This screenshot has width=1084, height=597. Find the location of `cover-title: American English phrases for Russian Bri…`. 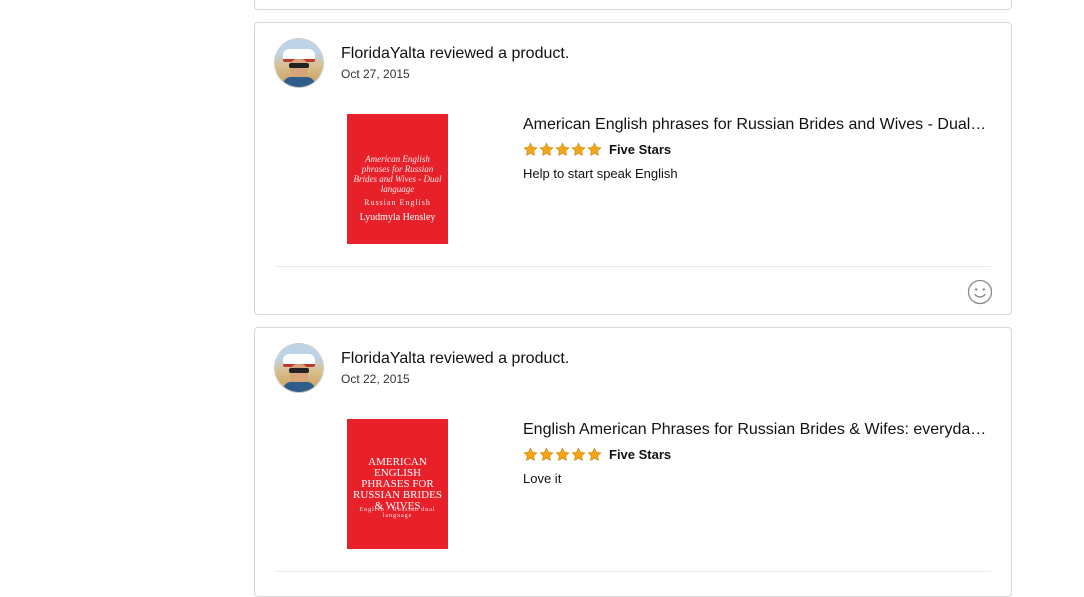

cover-title: American English phrases for Russian Bri… is located at coordinates (397, 174).